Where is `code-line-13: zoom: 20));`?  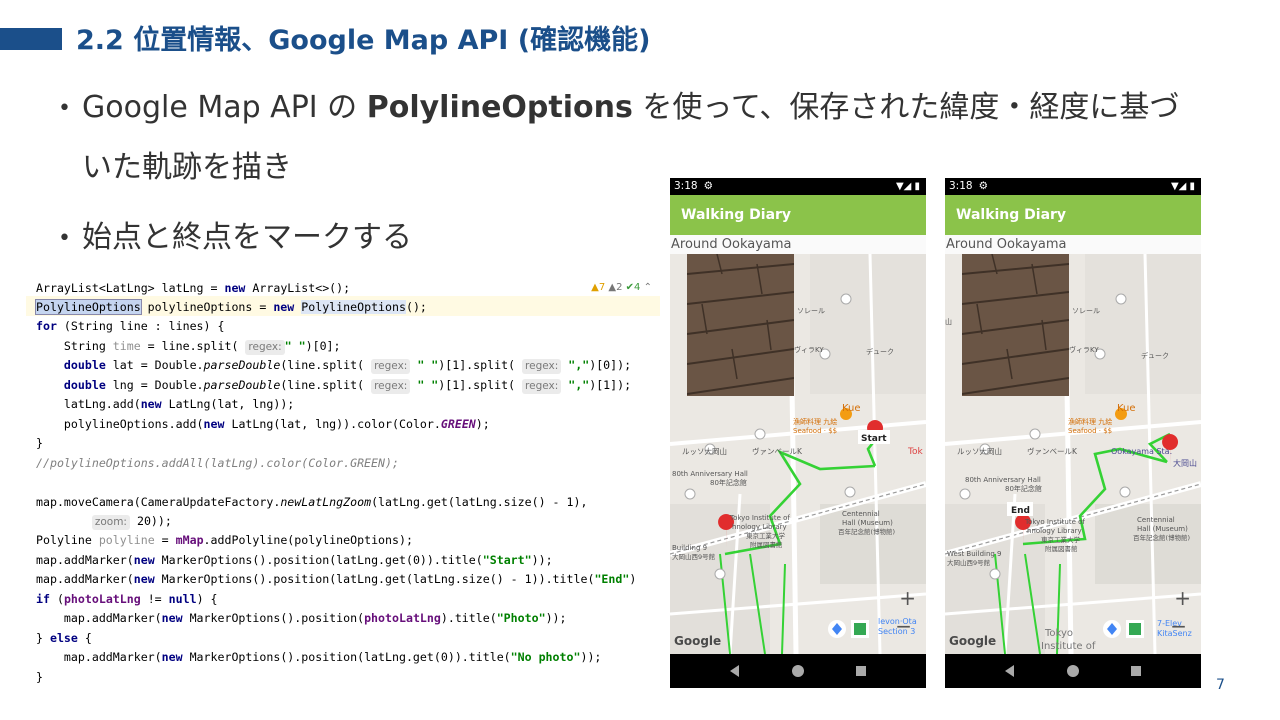 code-line-13: zoom: 20)); is located at coordinates (104, 521).